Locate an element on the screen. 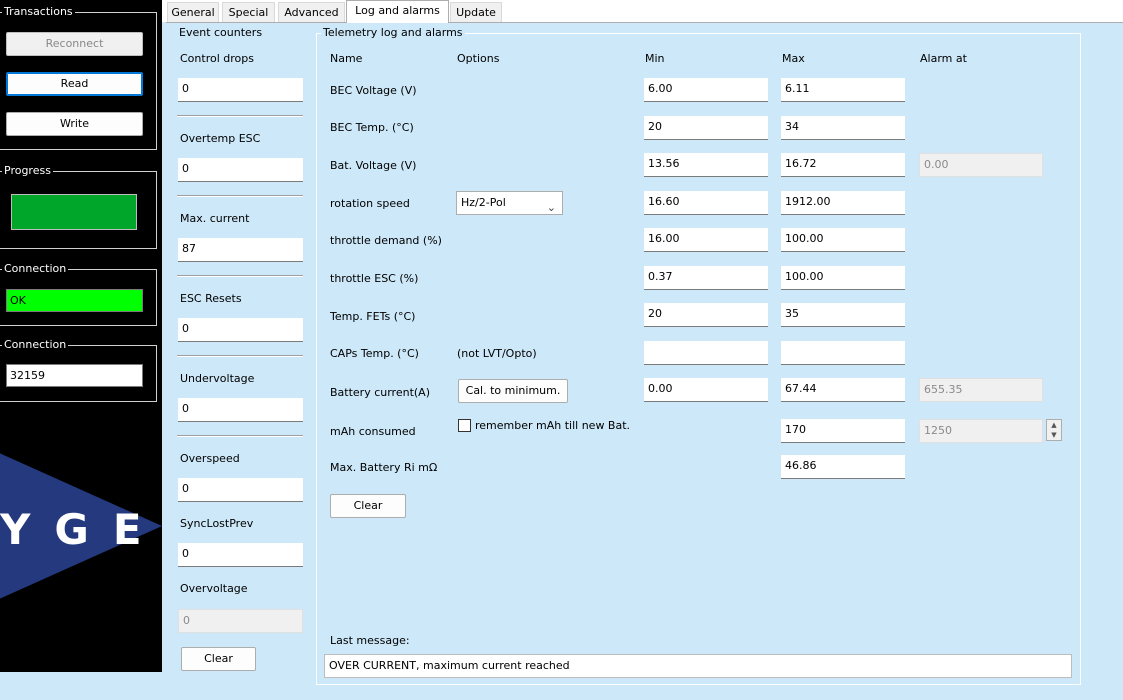 Image resolution: width=1123 pixels, height=700 pixels. yge-logo-text: YGE is located at coordinates (81, 529).